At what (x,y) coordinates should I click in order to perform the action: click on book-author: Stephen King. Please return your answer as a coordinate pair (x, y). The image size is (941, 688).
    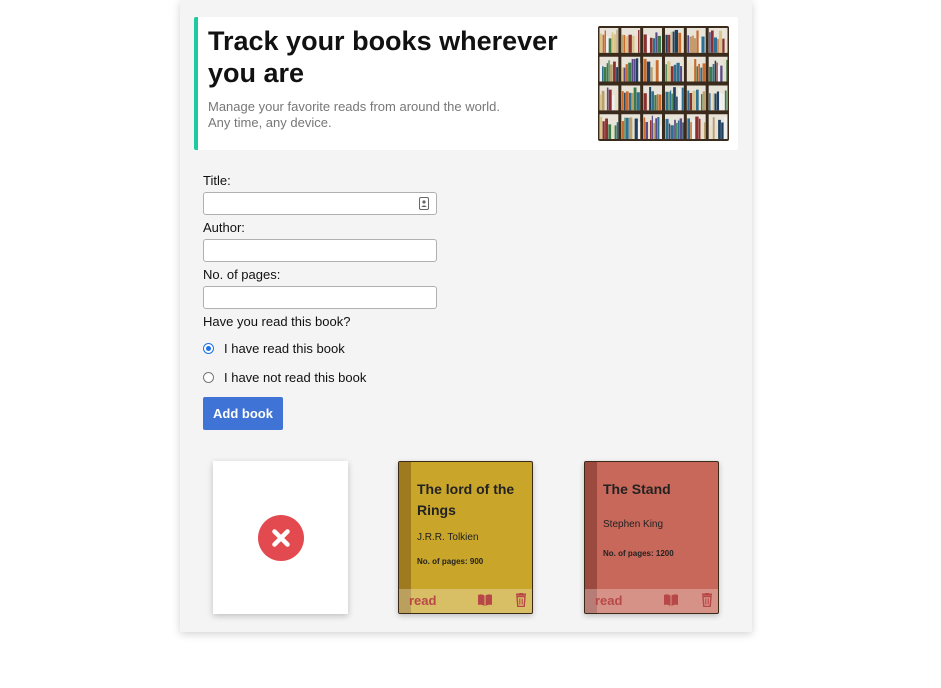
    Looking at the image, I should click on (633, 524).